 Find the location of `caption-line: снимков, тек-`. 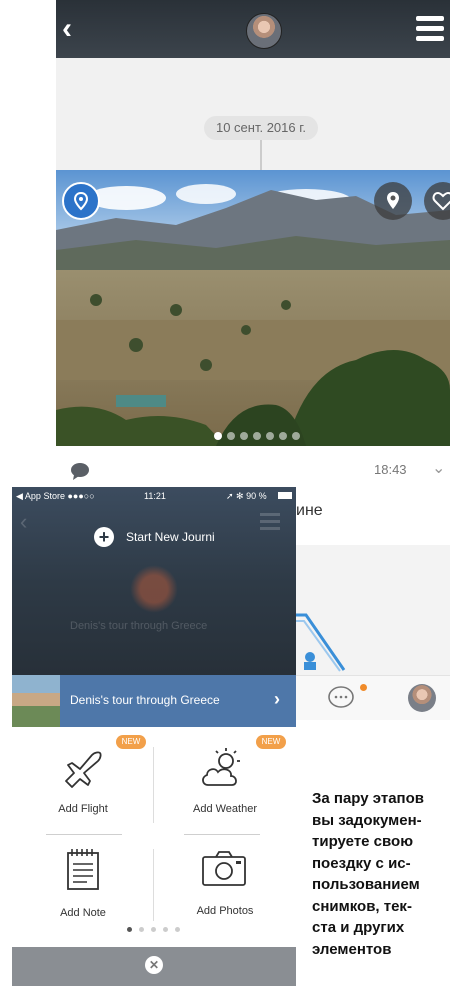

caption-line: снимков, тек- is located at coordinates (362, 906).